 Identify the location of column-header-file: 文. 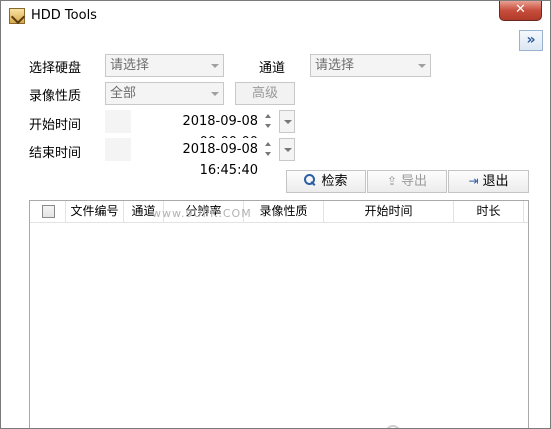
(526, 212).